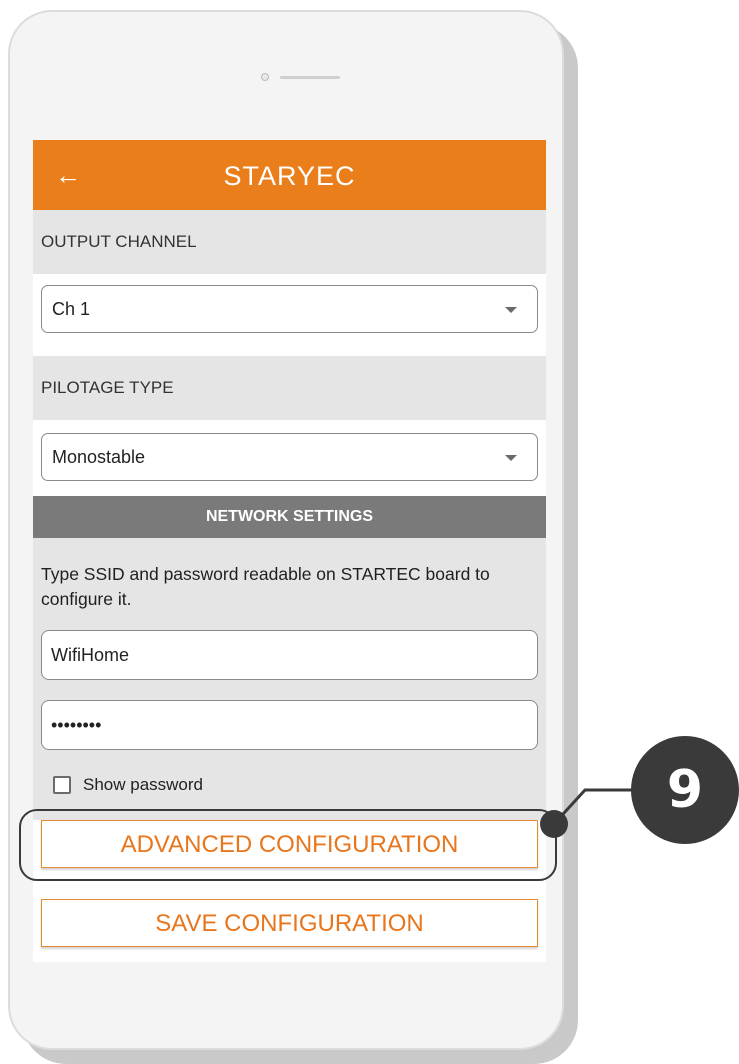 Image resolution: width=739 pixels, height=1064 pixels. What do you see at coordinates (685, 790) in the screenshot?
I see `callout-number-badge: 9` at bounding box center [685, 790].